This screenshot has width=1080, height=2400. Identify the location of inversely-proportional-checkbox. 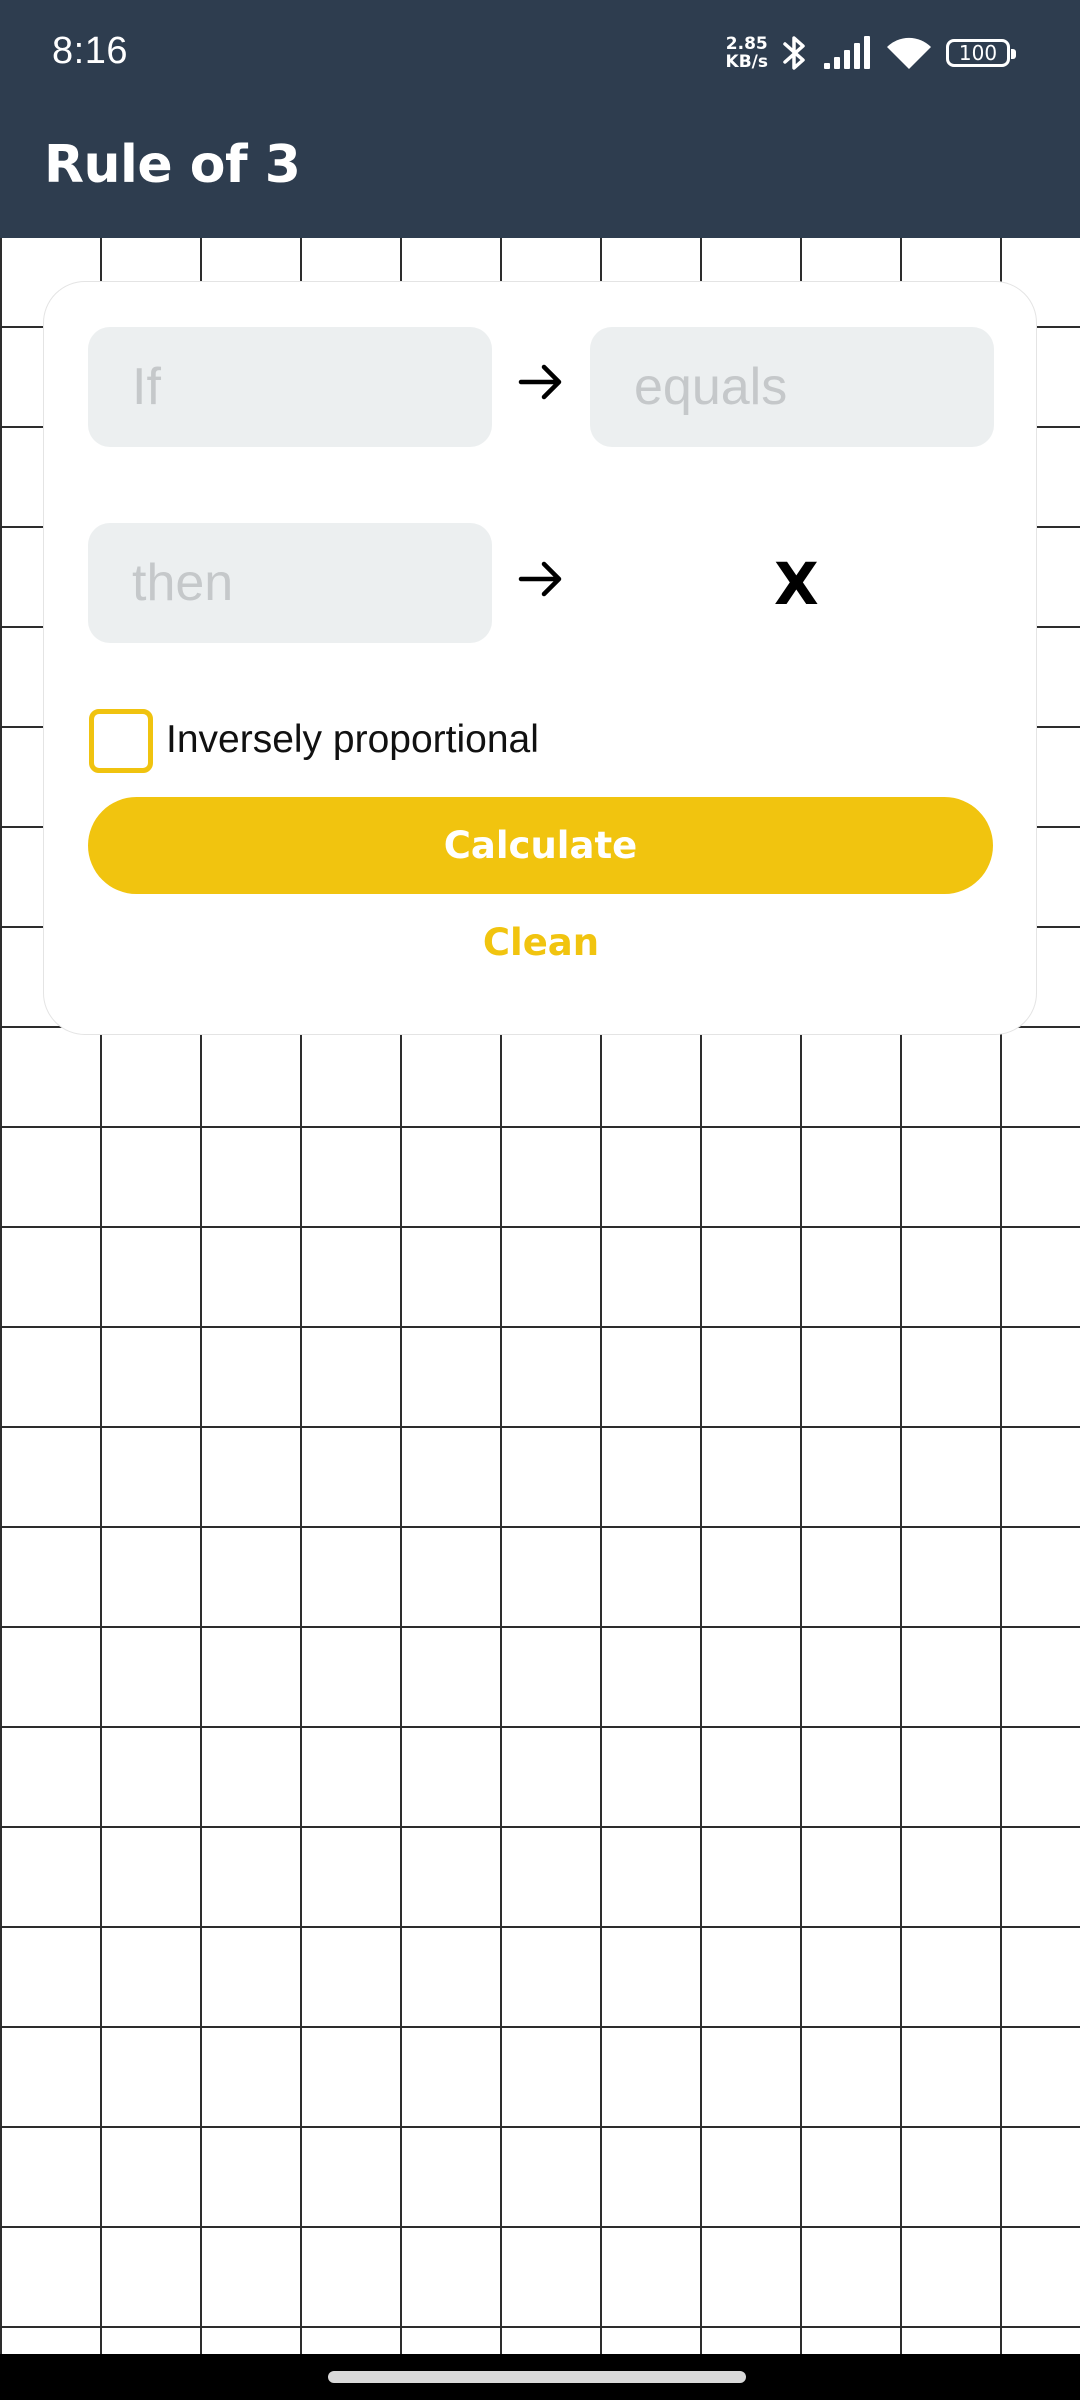
(121, 741).